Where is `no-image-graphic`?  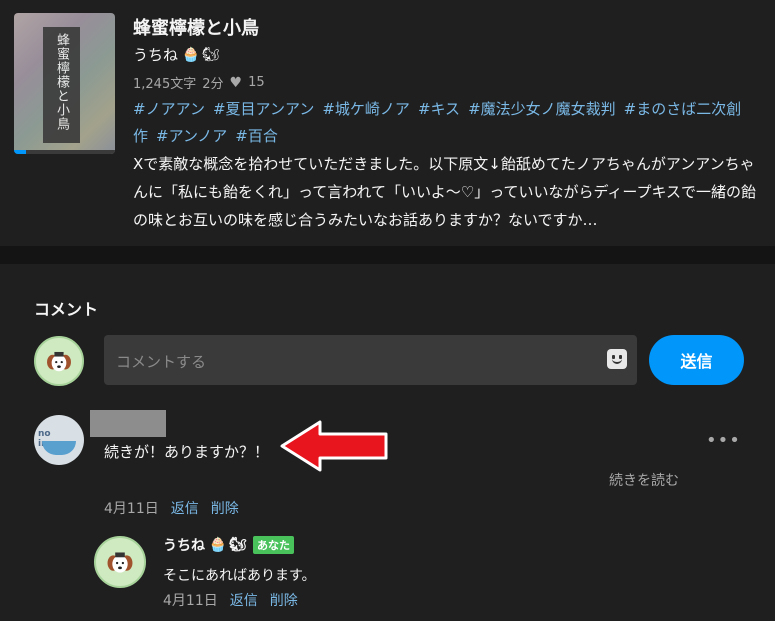
no-image-graphic is located at coordinates (59, 448).